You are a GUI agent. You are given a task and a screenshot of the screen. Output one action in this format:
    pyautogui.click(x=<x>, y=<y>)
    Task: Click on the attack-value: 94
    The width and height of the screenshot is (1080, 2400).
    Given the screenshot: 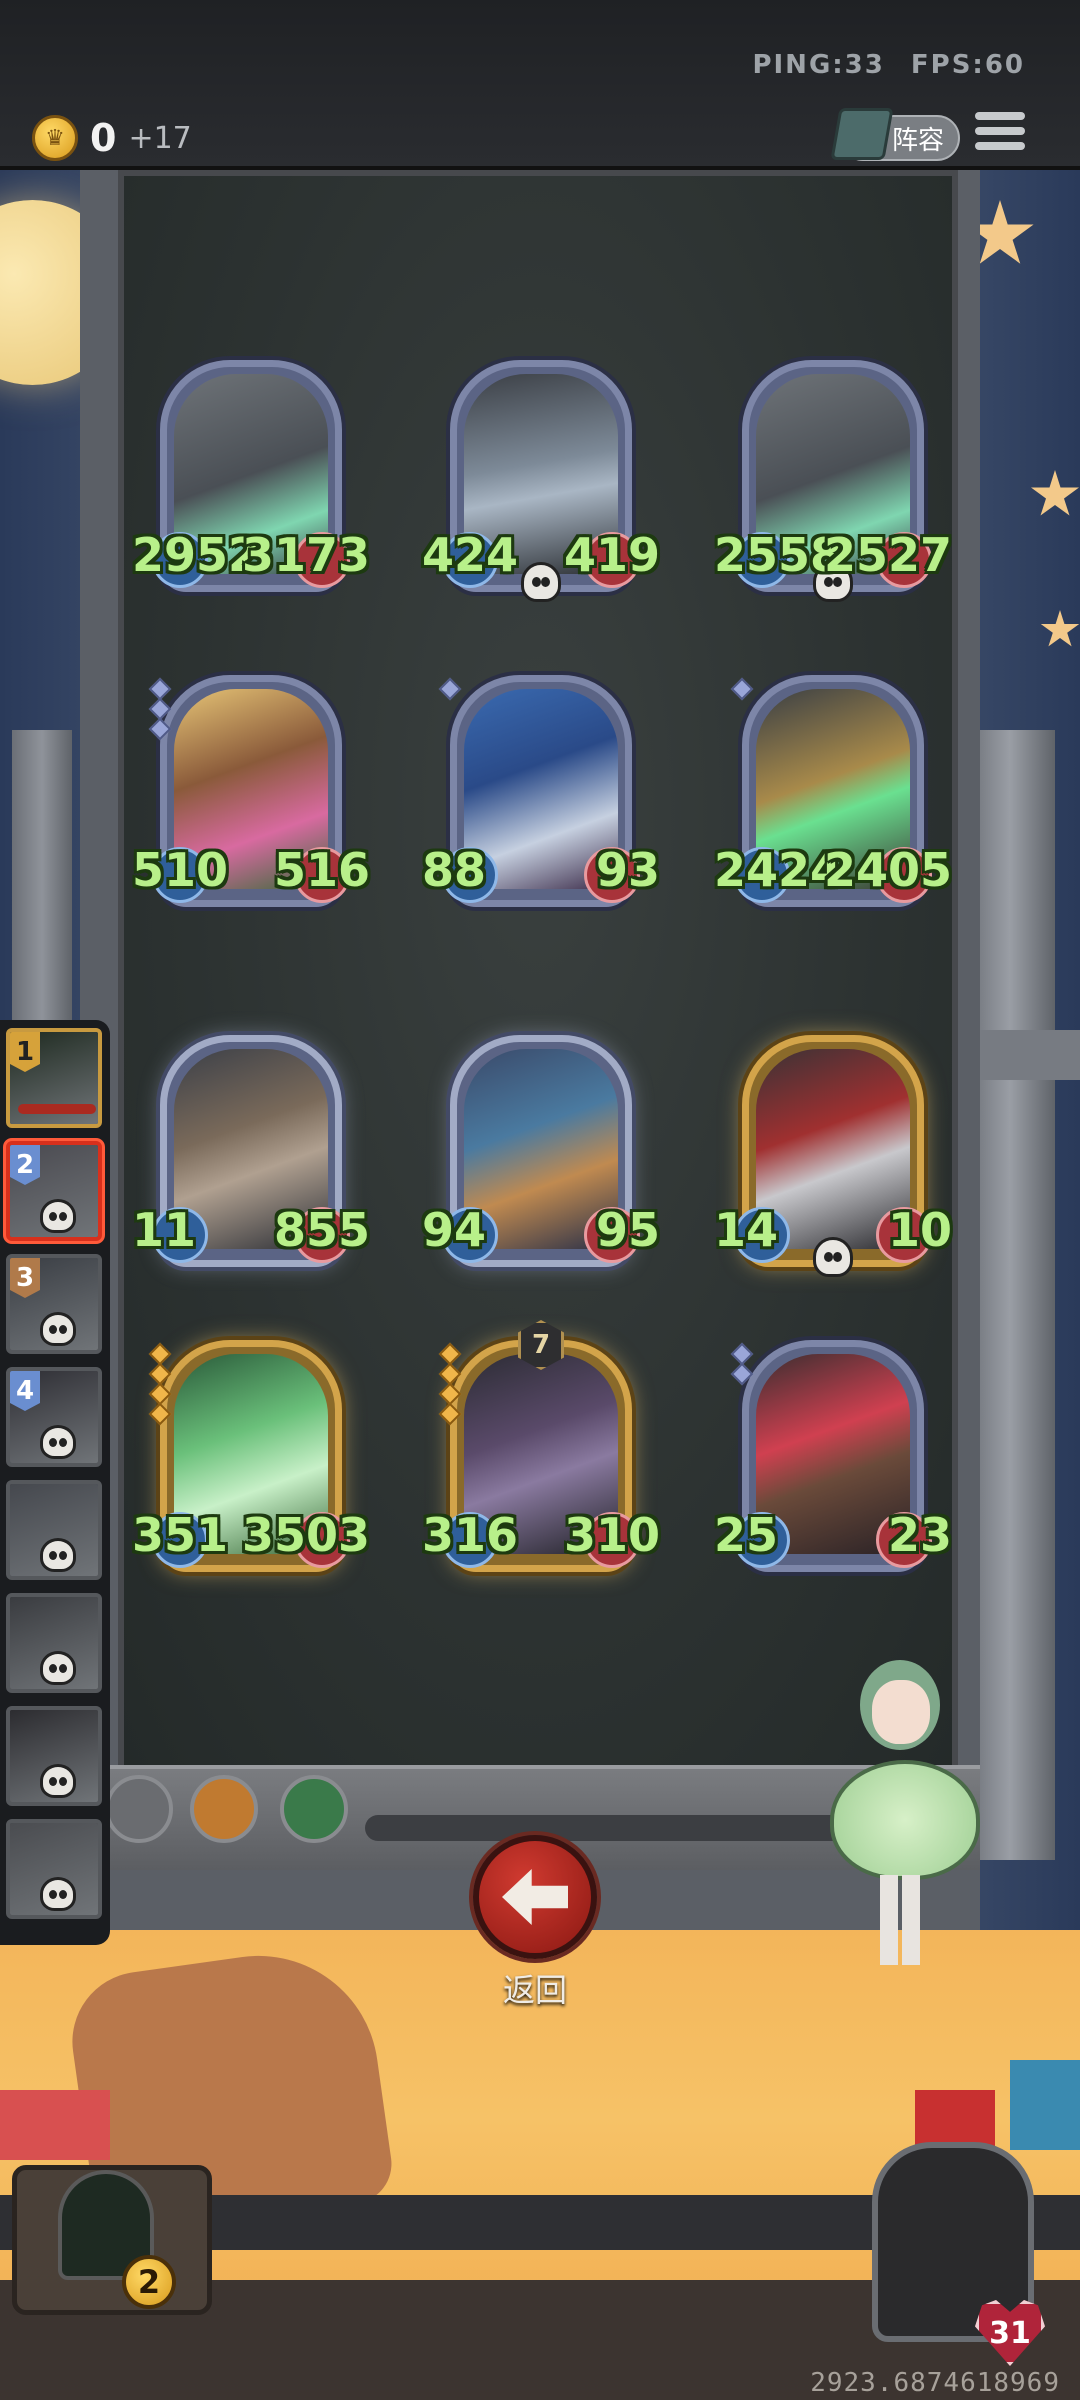 What is the action you would take?
    pyautogui.click(x=454, y=1230)
    